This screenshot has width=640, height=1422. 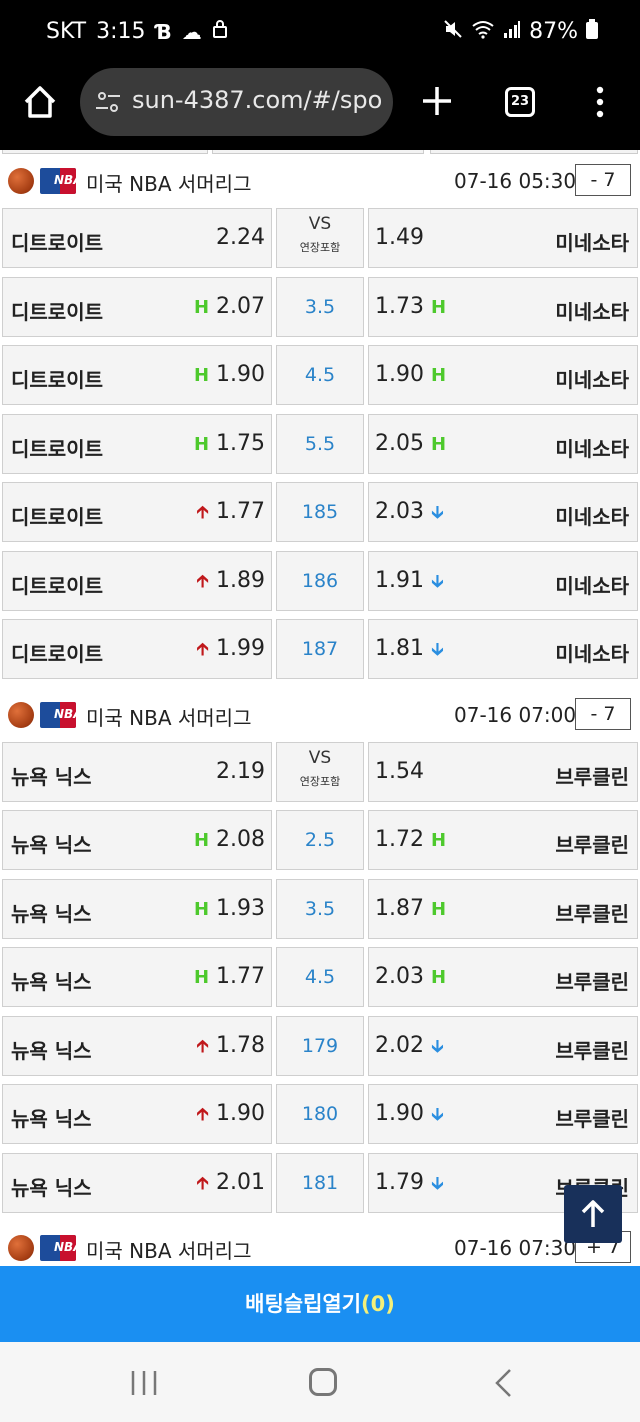 I want to click on battery-icon, so click(x=592, y=31).